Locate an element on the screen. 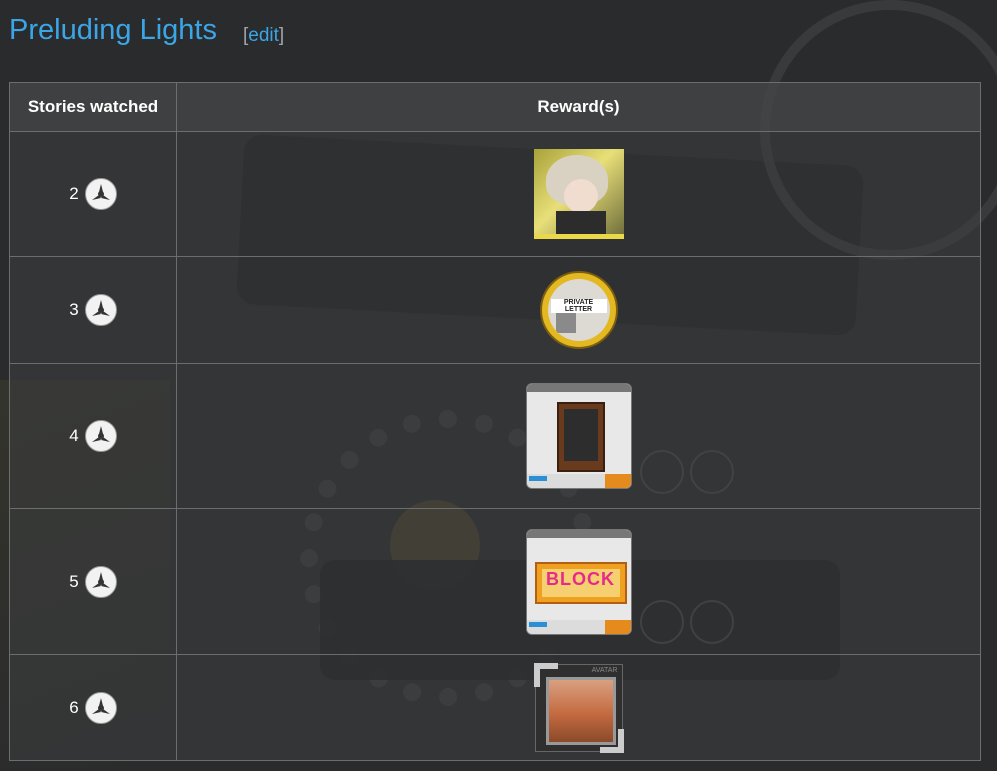 The height and width of the screenshot is (771, 997). edit-link: edit is located at coordinates (263, 35).